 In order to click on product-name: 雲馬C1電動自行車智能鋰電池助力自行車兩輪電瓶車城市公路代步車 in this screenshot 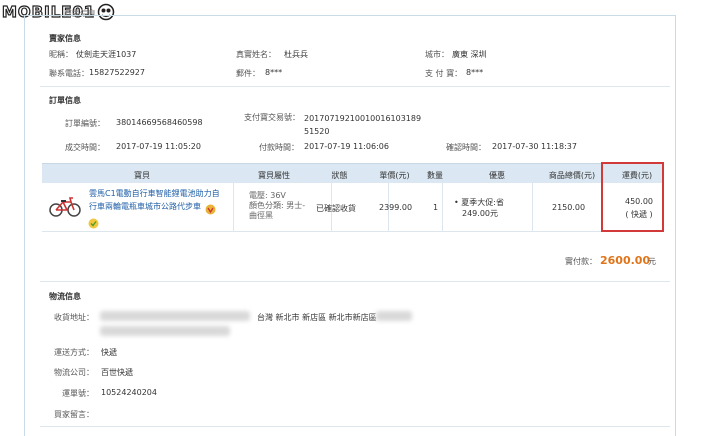, I will do `click(154, 200)`.